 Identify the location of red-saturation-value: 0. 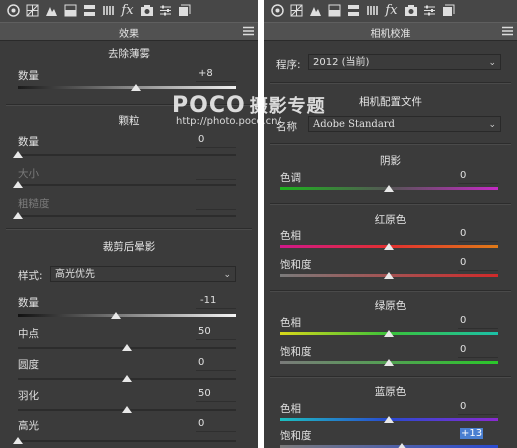
(463, 262).